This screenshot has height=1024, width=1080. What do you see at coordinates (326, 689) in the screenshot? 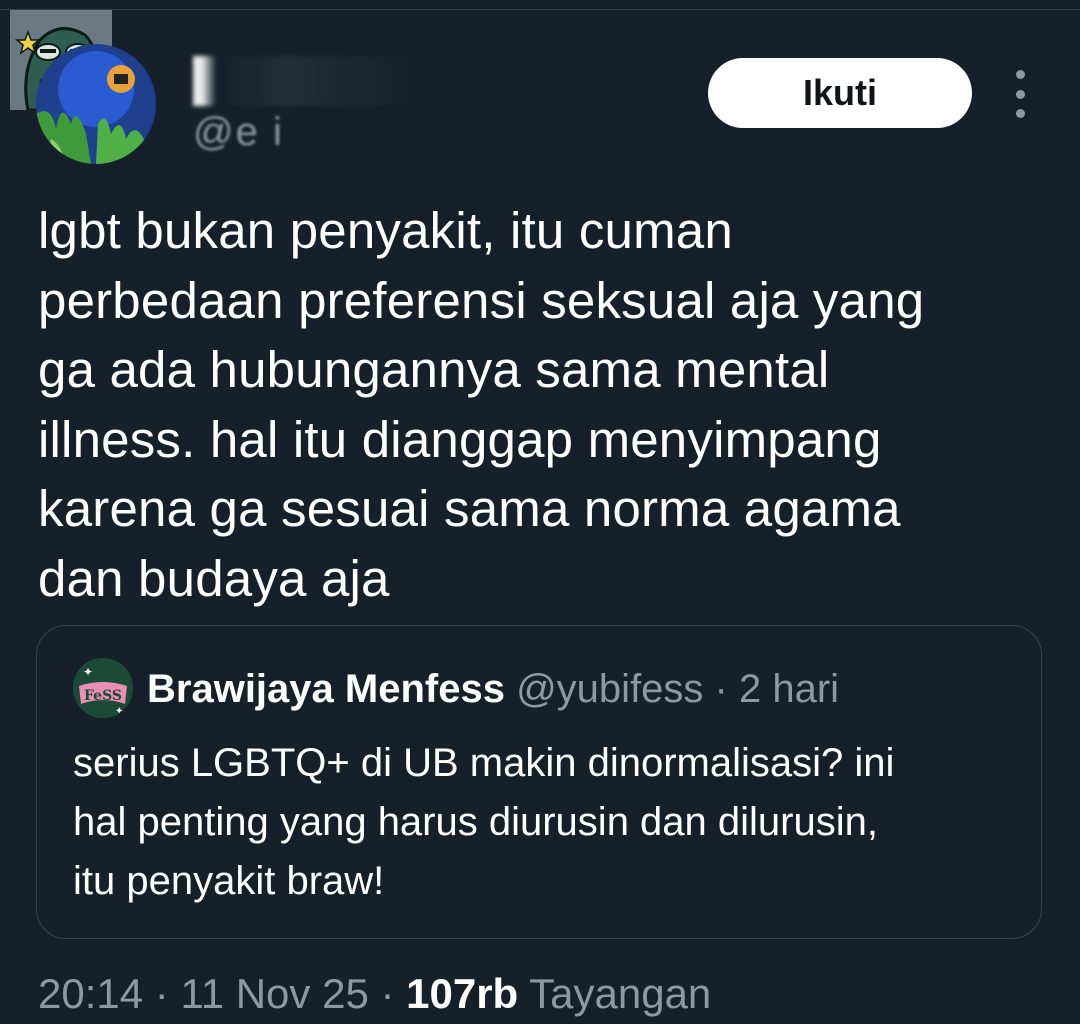
I see `quoted-author-name: Brawijaya Menfess` at bounding box center [326, 689].